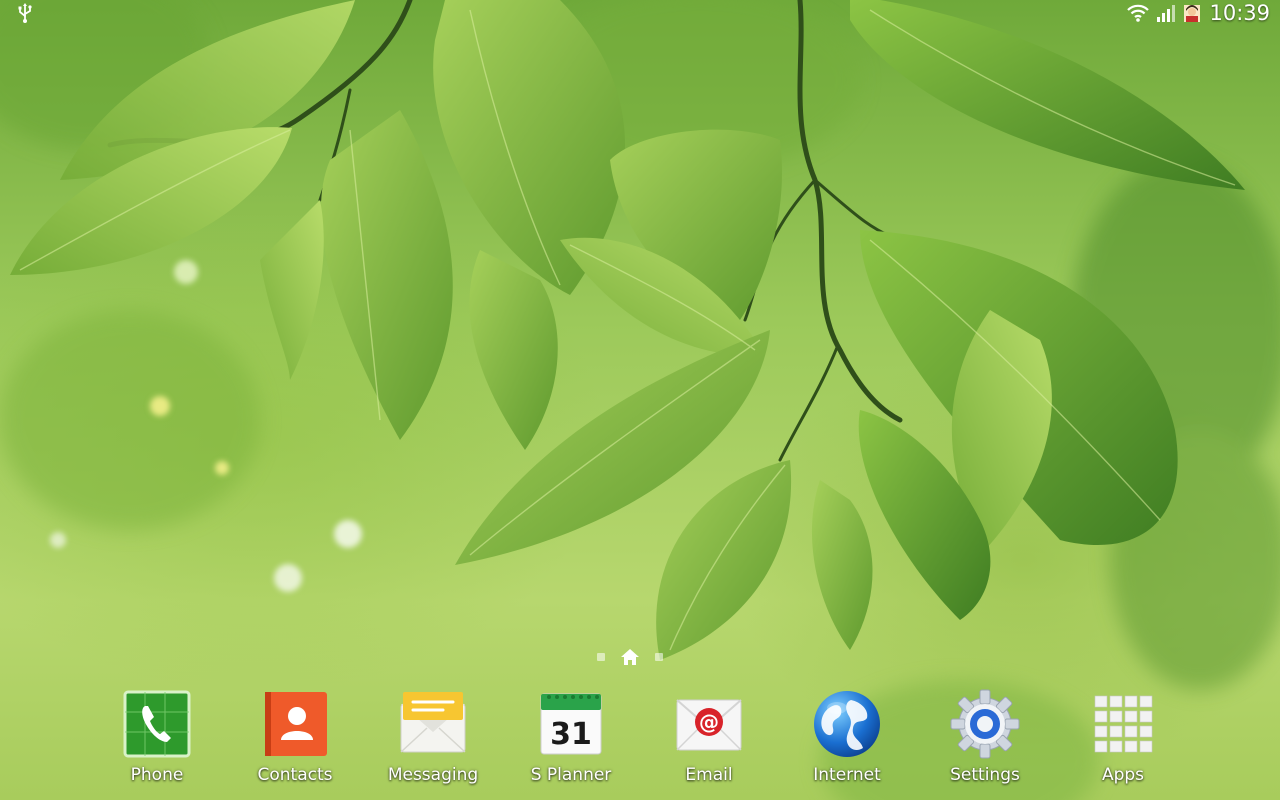  I want to click on email-icon: @, so click(709, 725).